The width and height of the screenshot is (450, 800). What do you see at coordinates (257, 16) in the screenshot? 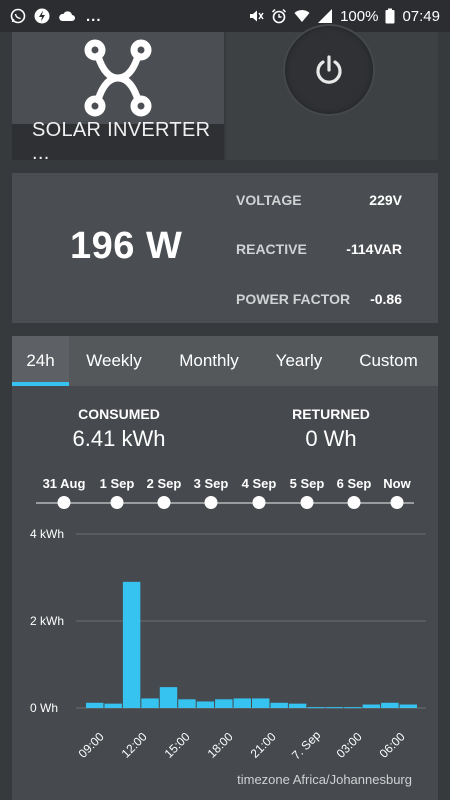
I see `mute-icon` at bounding box center [257, 16].